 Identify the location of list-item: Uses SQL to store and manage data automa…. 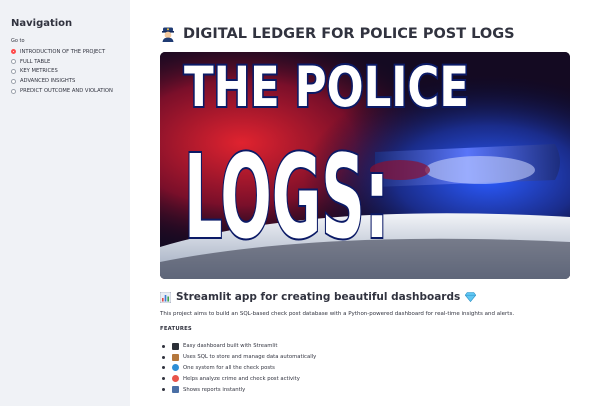
(238, 357).